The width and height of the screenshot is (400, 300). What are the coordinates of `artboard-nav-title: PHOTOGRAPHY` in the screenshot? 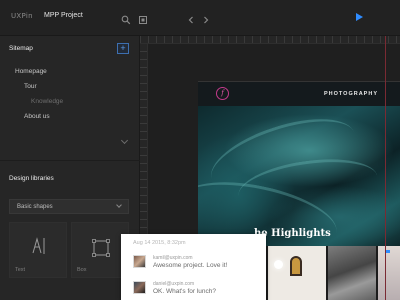 It's located at (351, 94).